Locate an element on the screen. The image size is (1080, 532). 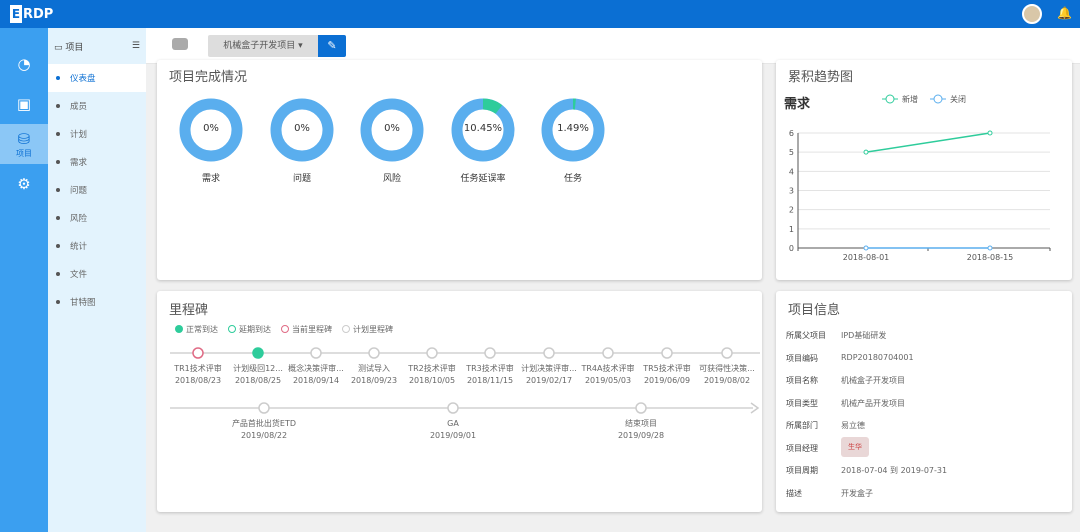
info-key: 描述 is located at coordinates (794, 493).